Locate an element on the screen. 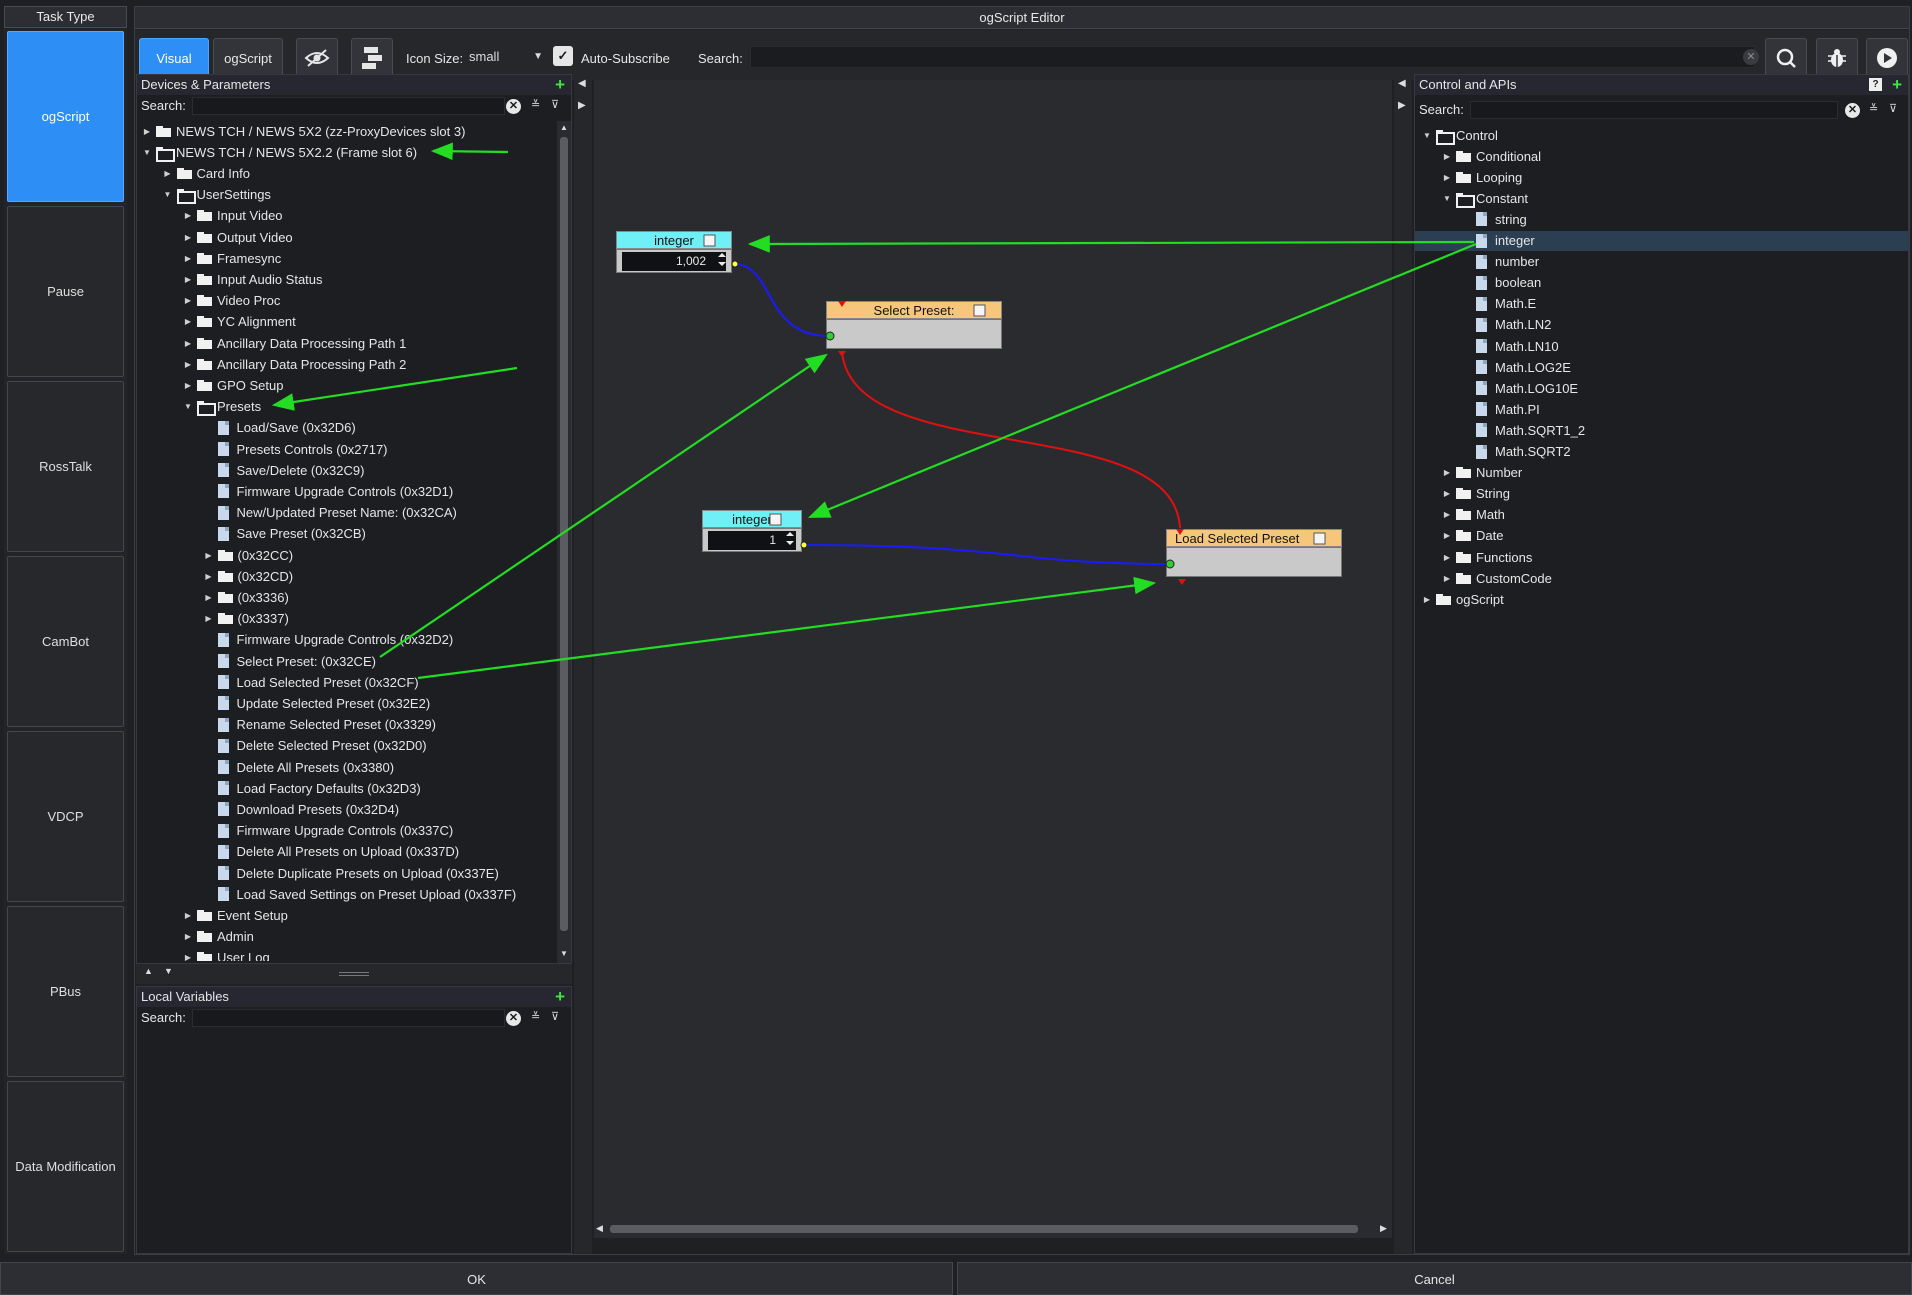 The width and height of the screenshot is (1912, 1295). tree-item: Presets Controls (0x2717) is located at coordinates (346, 449).